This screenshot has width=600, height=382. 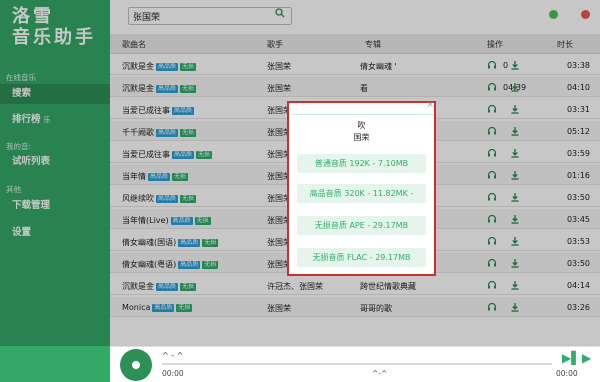 I want to click on player-bar: ^ - ^ 00:00 ^-^ 00:00 ▶▌ ▶, so click(x=355, y=364).